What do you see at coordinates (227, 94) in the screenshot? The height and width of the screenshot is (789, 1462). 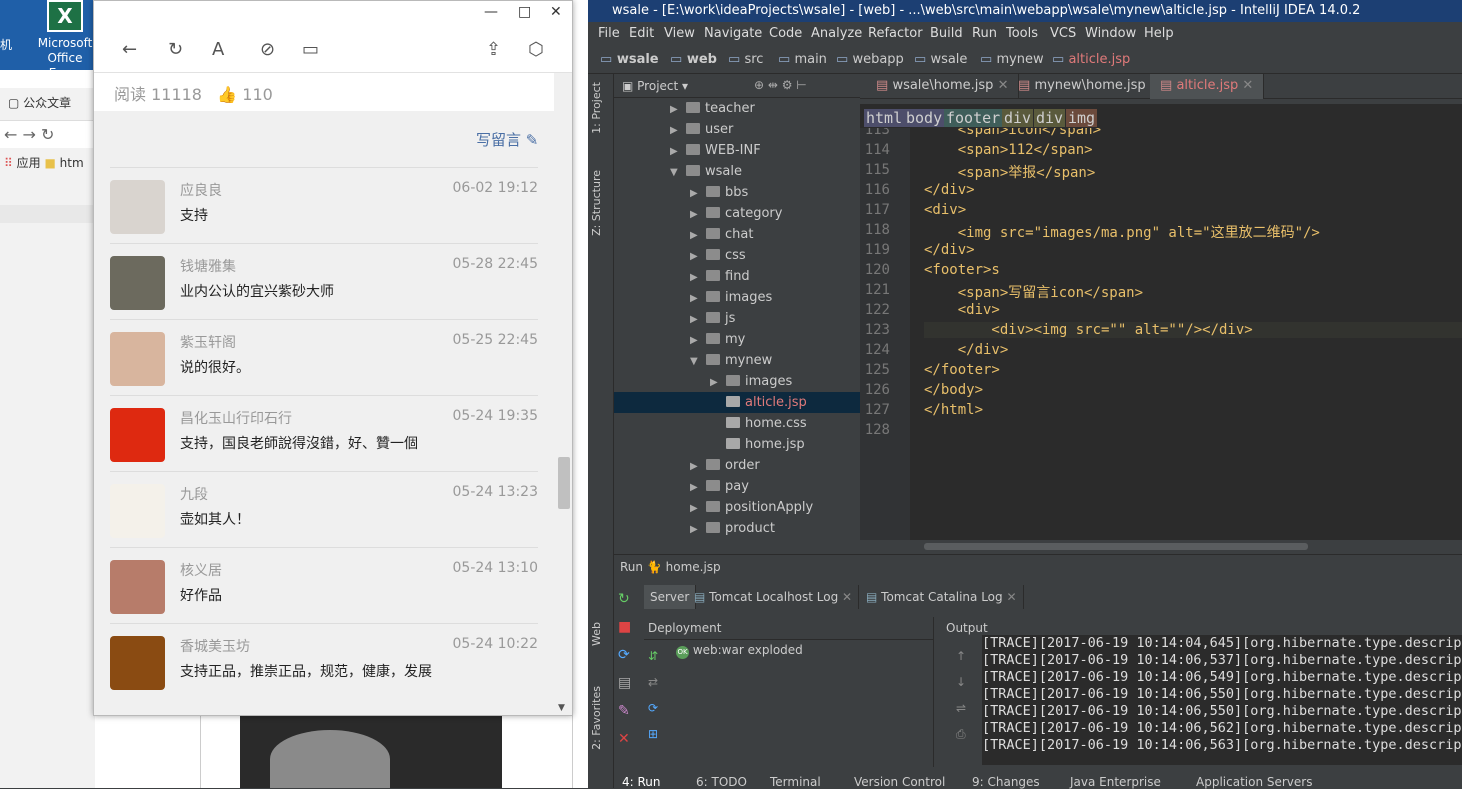 I see `thumbs-up-icon: 👍` at bounding box center [227, 94].